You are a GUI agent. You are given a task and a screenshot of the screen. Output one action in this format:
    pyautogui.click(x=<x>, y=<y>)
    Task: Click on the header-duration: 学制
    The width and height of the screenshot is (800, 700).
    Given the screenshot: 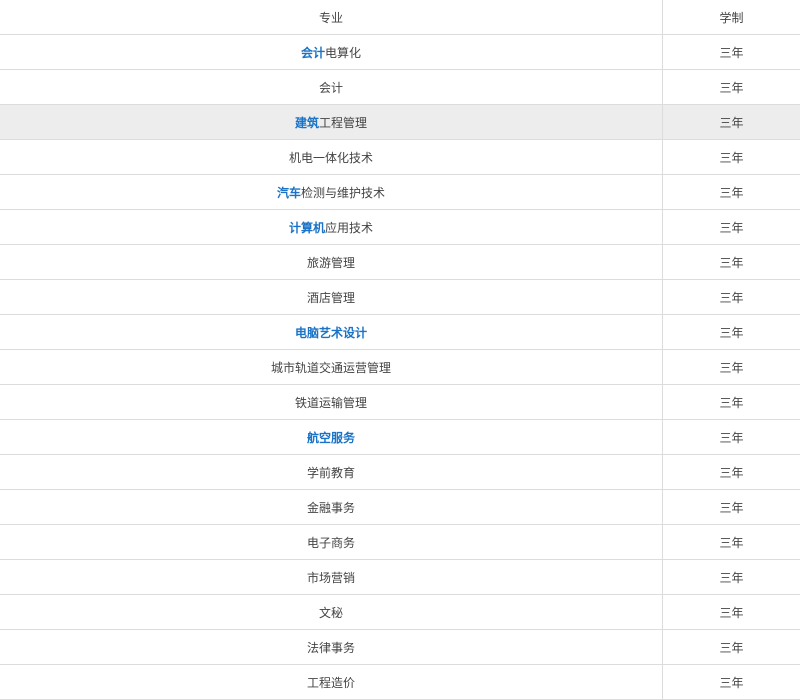 What is the action you would take?
    pyautogui.click(x=731, y=17)
    